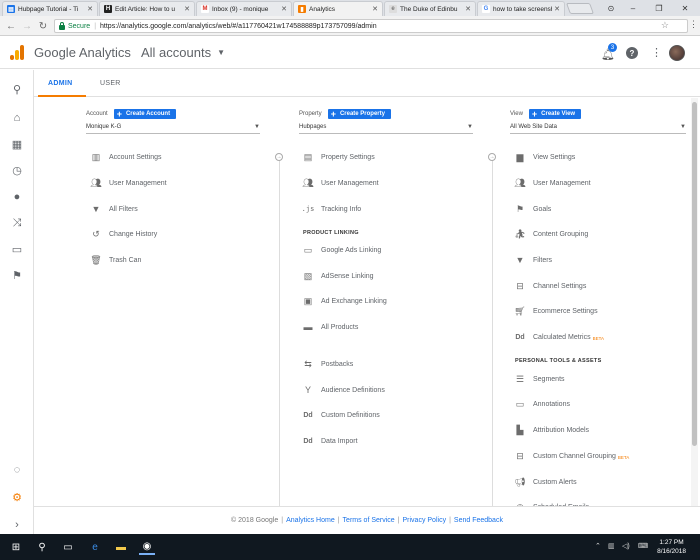 The height and width of the screenshot is (560, 700). Describe the element at coordinates (611, 546) in the screenshot. I see `network-icon: ▥` at that location.